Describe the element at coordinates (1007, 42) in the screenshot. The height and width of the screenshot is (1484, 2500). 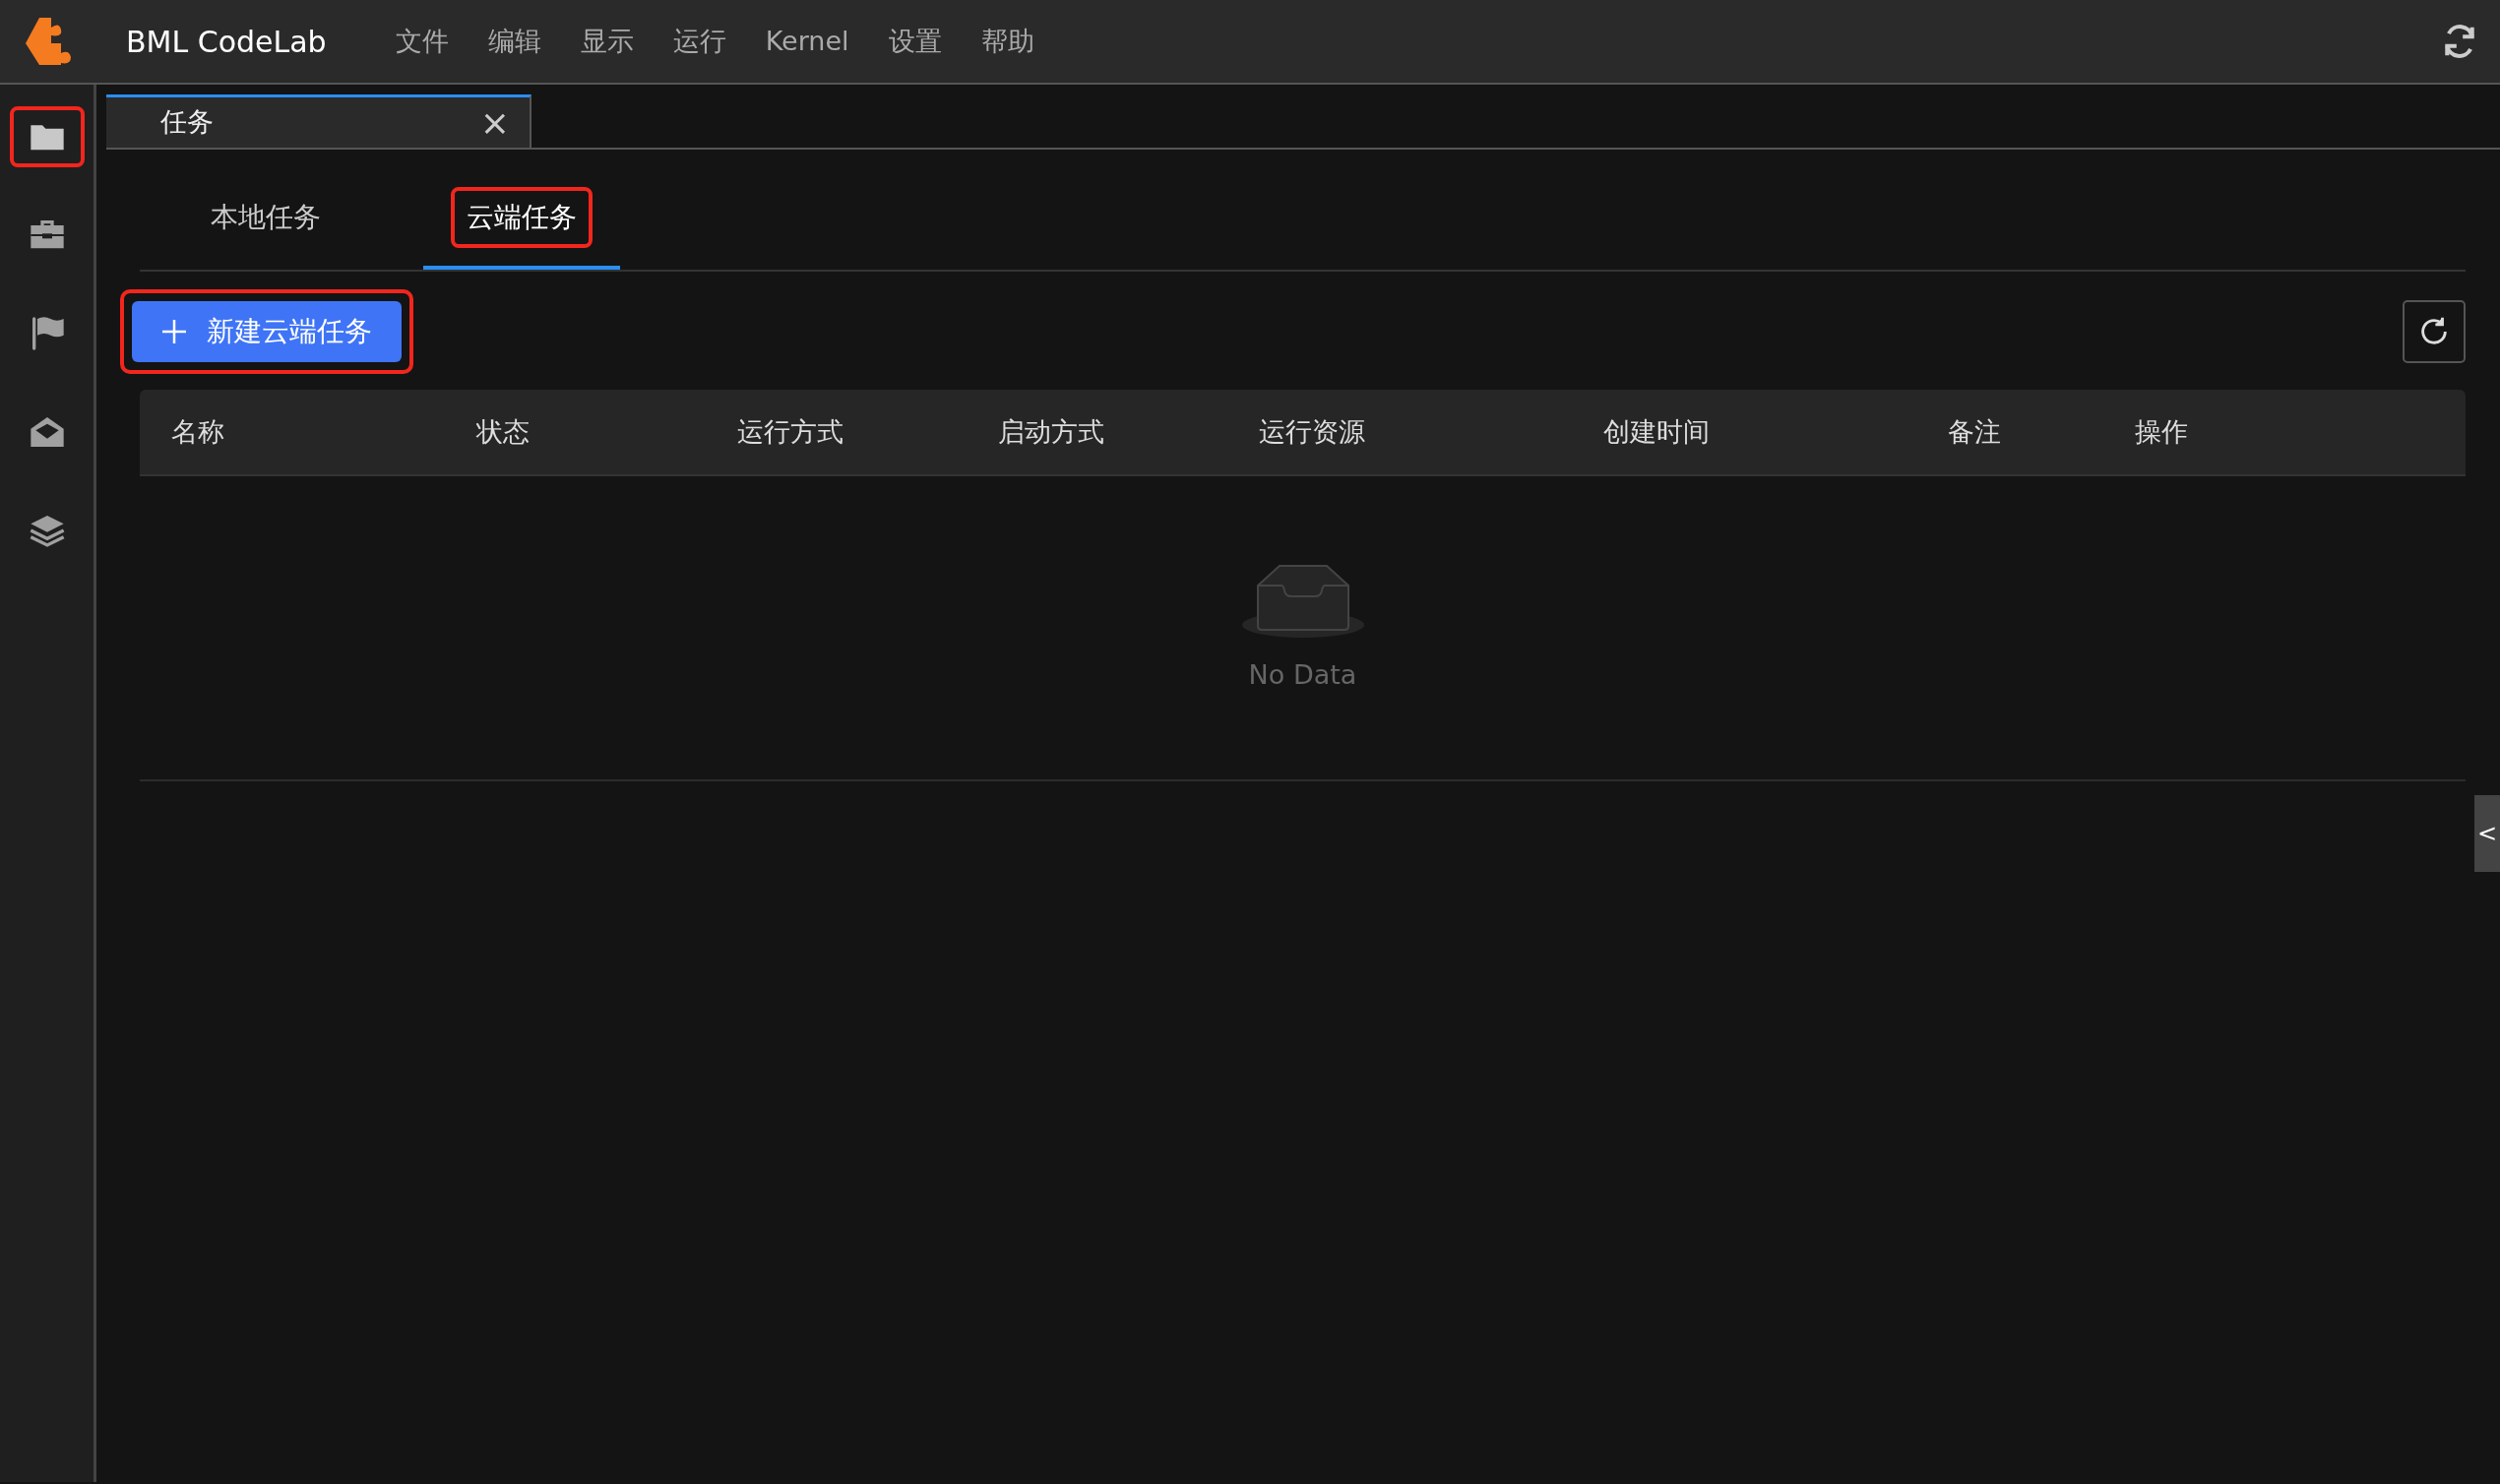
I see `menu-item: 帮助` at that location.